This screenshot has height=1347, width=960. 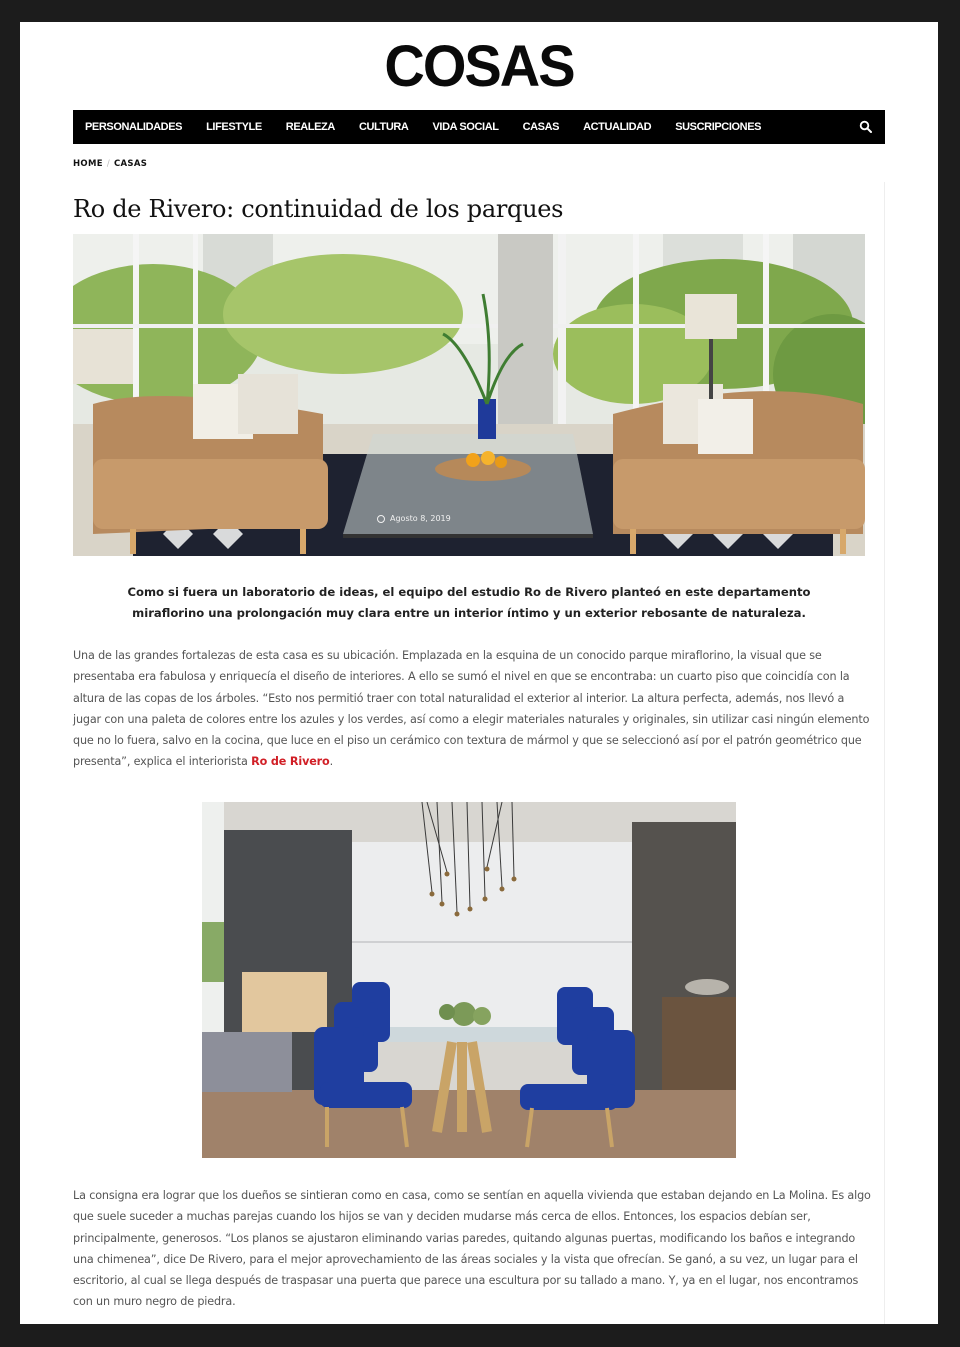 I want to click on site-logo: COSAS, so click(x=479, y=66).